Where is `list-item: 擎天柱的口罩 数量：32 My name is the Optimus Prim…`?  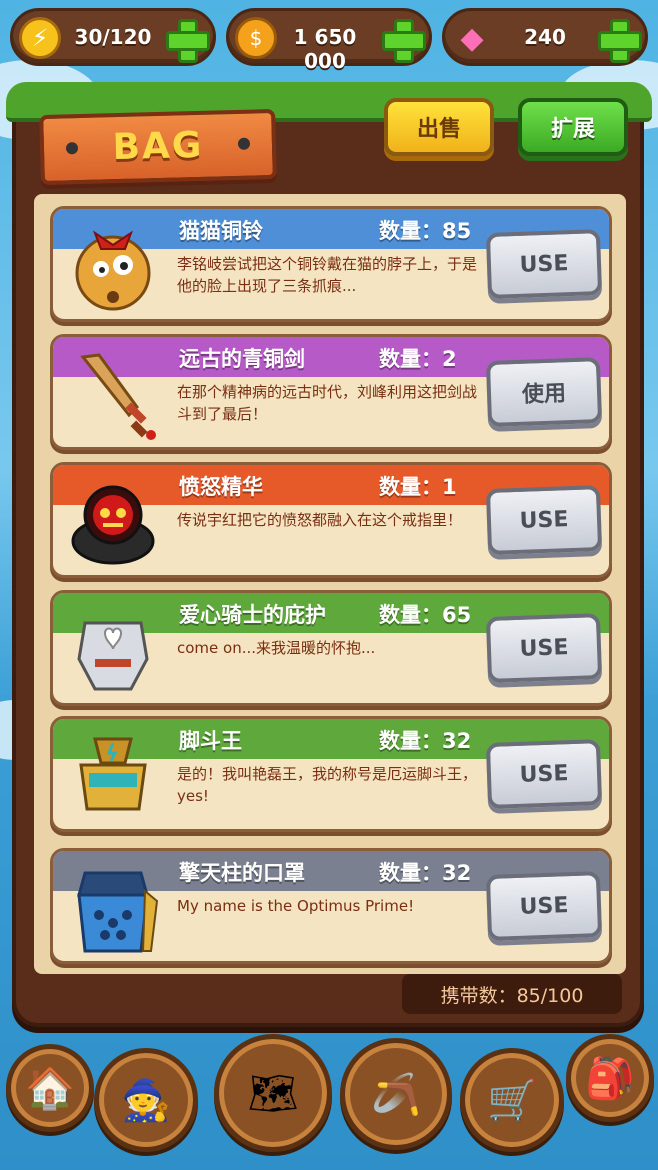 list-item: 擎天柱的口罩 数量：32 My name is the Optimus Prim… is located at coordinates (331, 906).